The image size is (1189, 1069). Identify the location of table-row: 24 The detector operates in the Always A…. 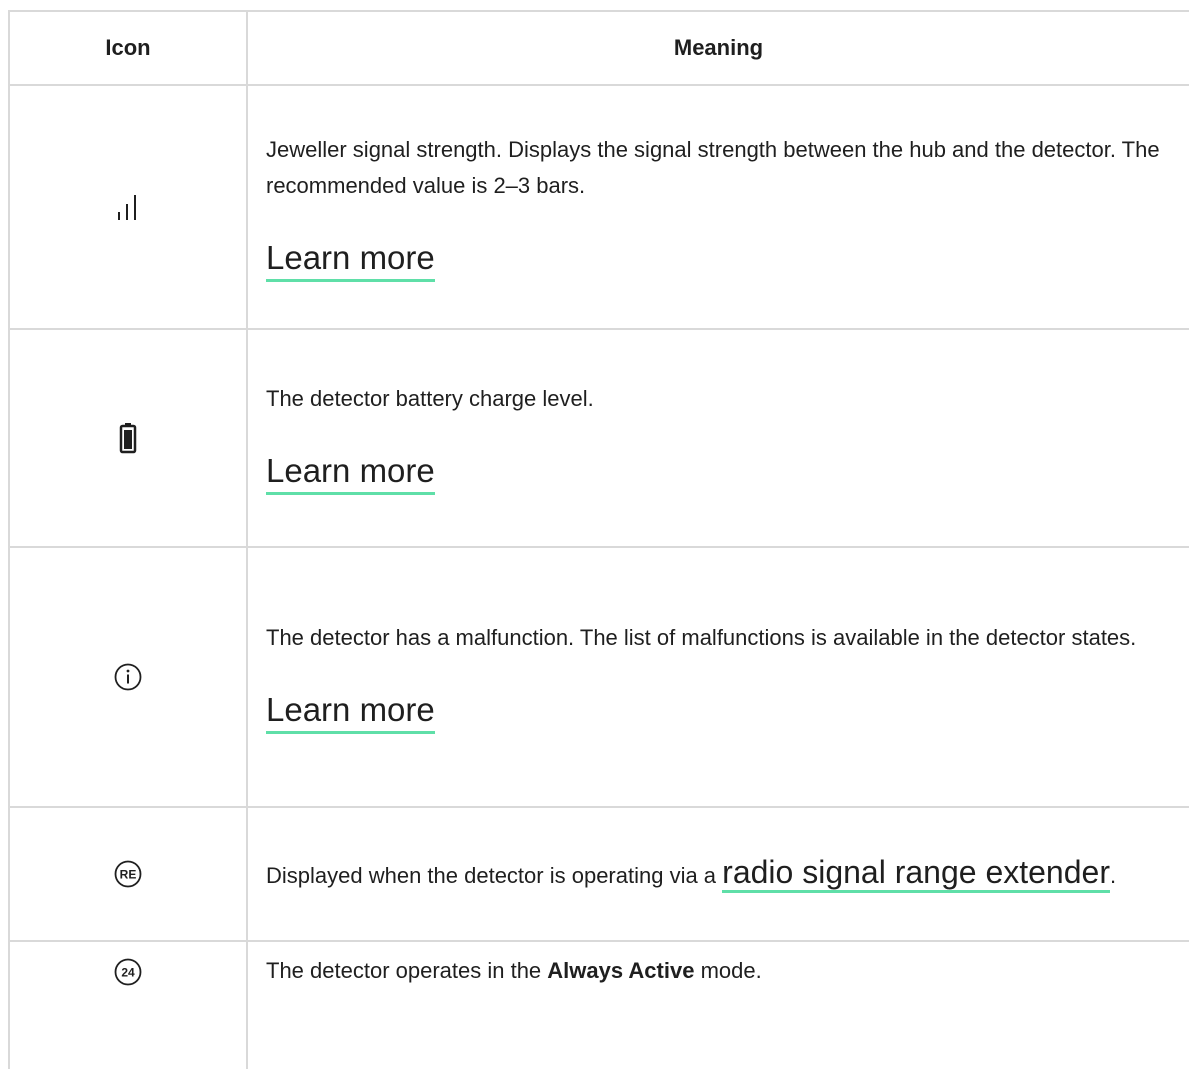
(598, 1004).